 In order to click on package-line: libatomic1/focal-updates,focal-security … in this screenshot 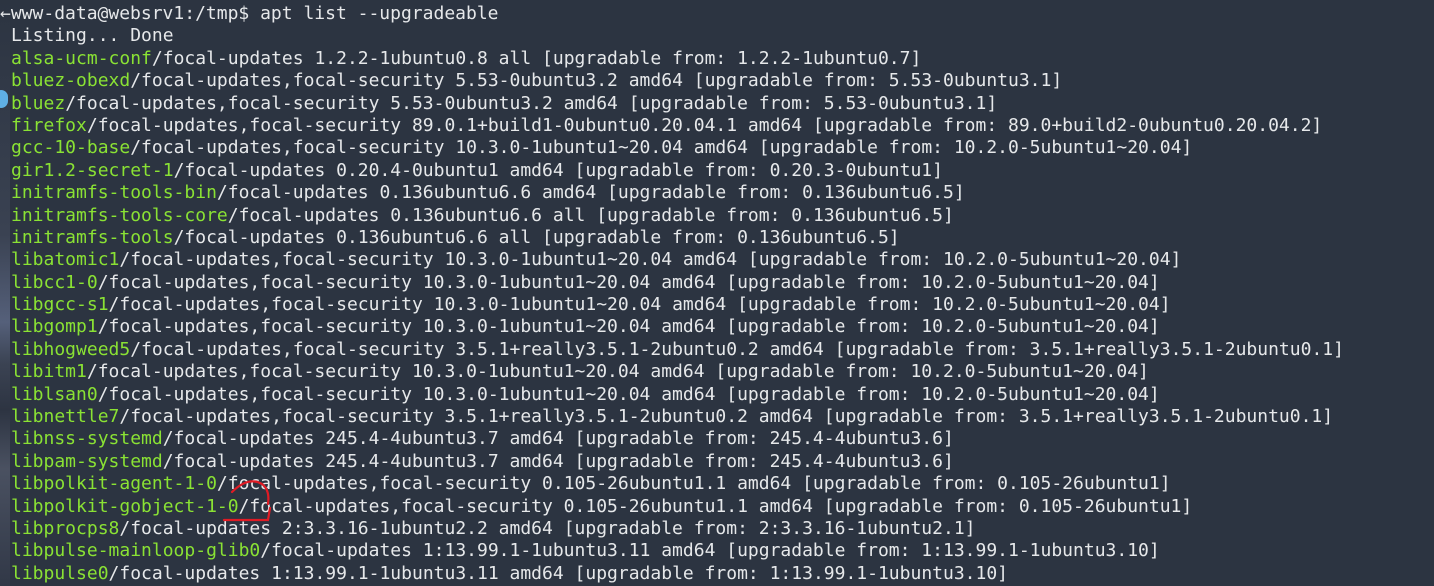, I will do `click(722, 260)`.